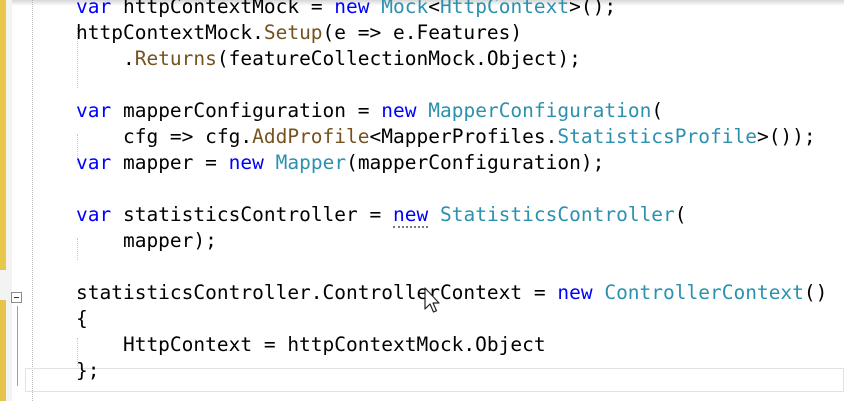  What do you see at coordinates (175, 58) in the screenshot?
I see `code-token: Returns` at bounding box center [175, 58].